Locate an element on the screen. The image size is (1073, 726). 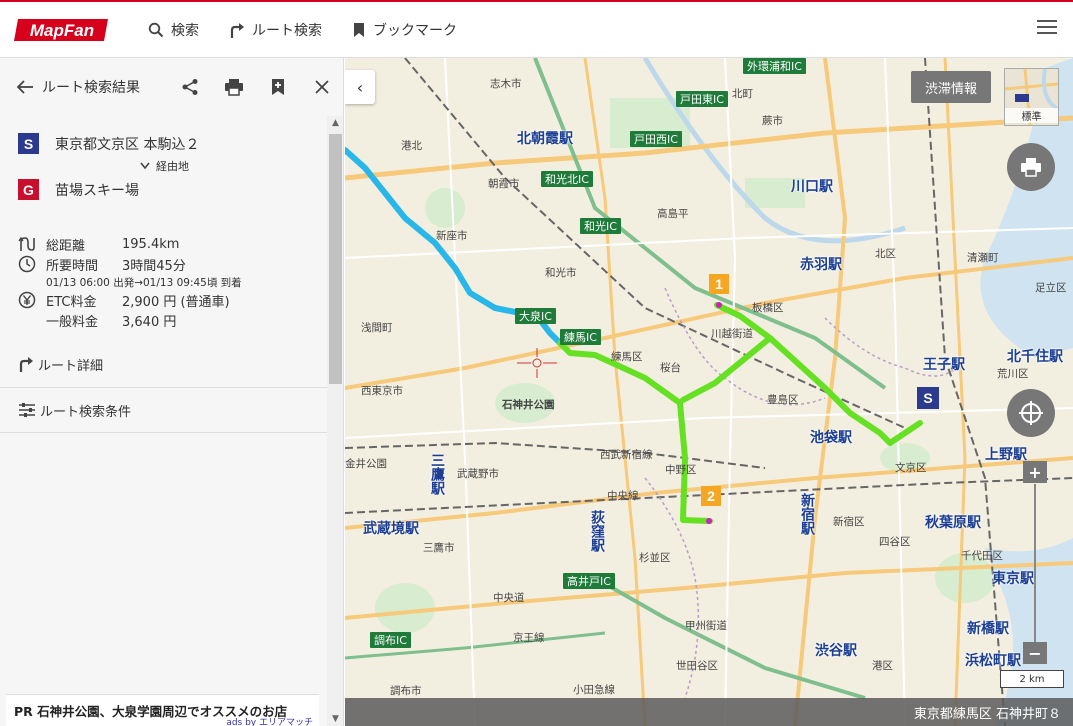
etc-label: ETC料金 is located at coordinates (71, 302).